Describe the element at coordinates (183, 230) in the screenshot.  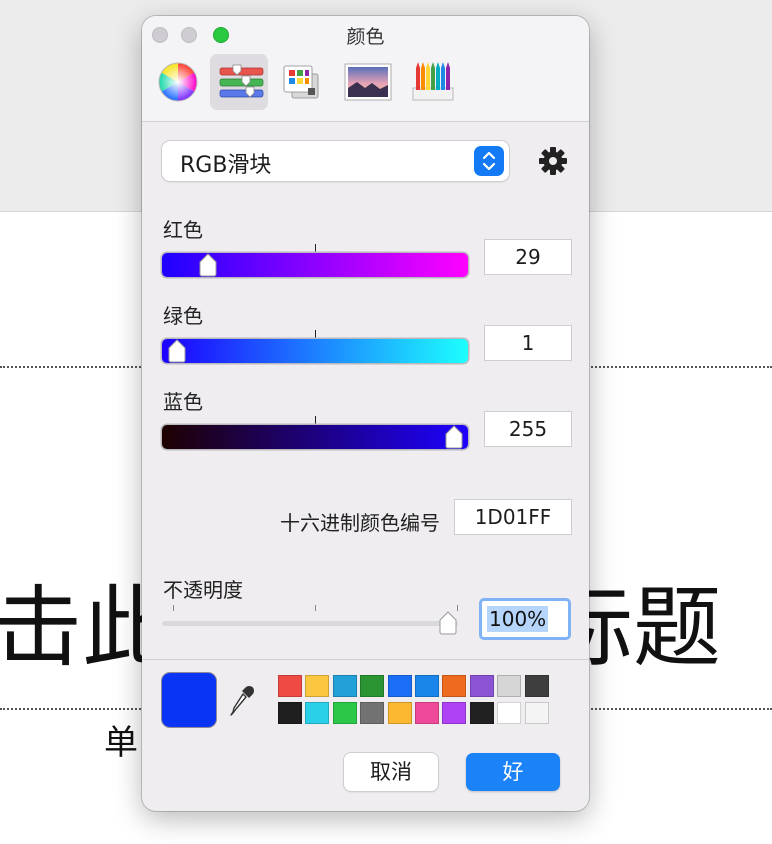
I see `red-label: 红色` at that location.